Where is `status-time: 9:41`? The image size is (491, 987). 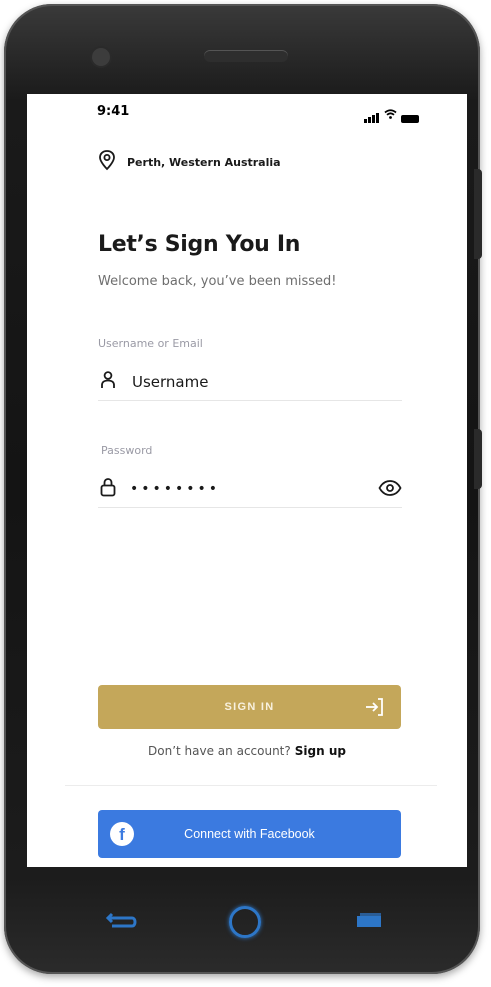
status-time: 9:41 is located at coordinates (113, 111).